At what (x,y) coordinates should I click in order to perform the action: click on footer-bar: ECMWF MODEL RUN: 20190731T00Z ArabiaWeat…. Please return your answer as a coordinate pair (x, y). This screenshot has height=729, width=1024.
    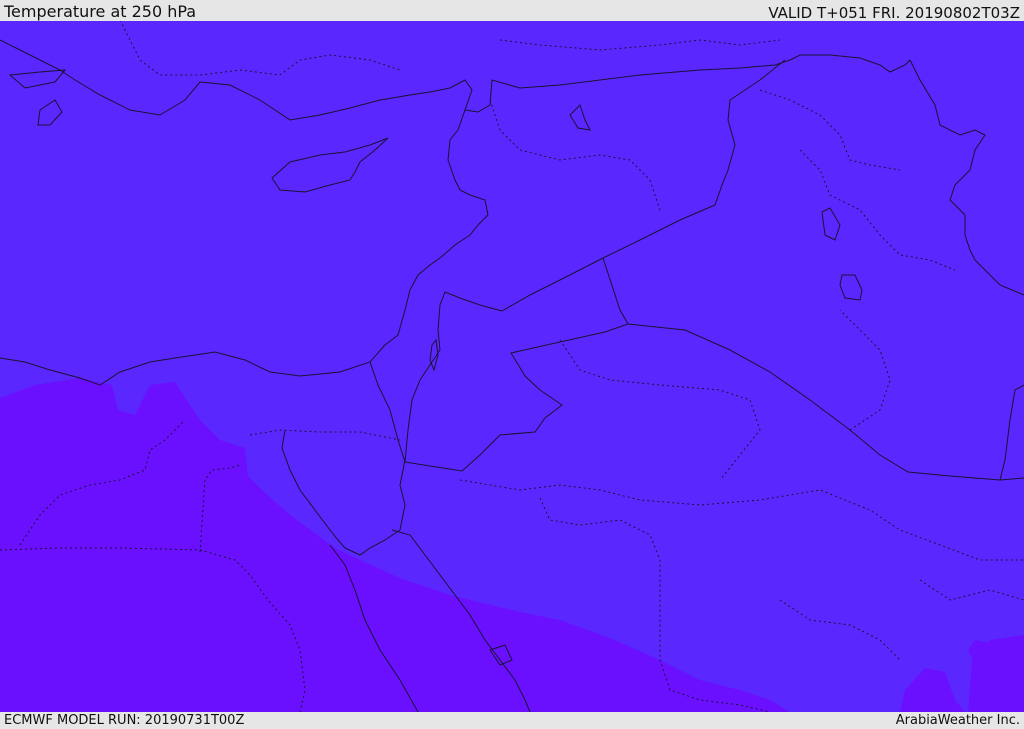
    Looking at the image, I should click on (512, 720).